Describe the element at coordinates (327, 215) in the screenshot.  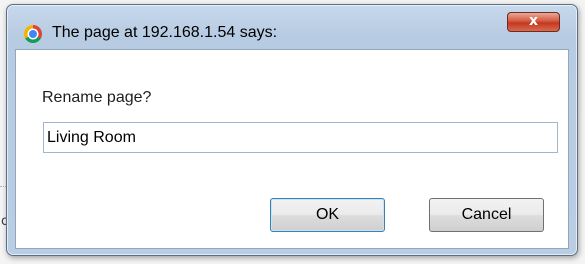
I see `ok-button: OK` at that location.